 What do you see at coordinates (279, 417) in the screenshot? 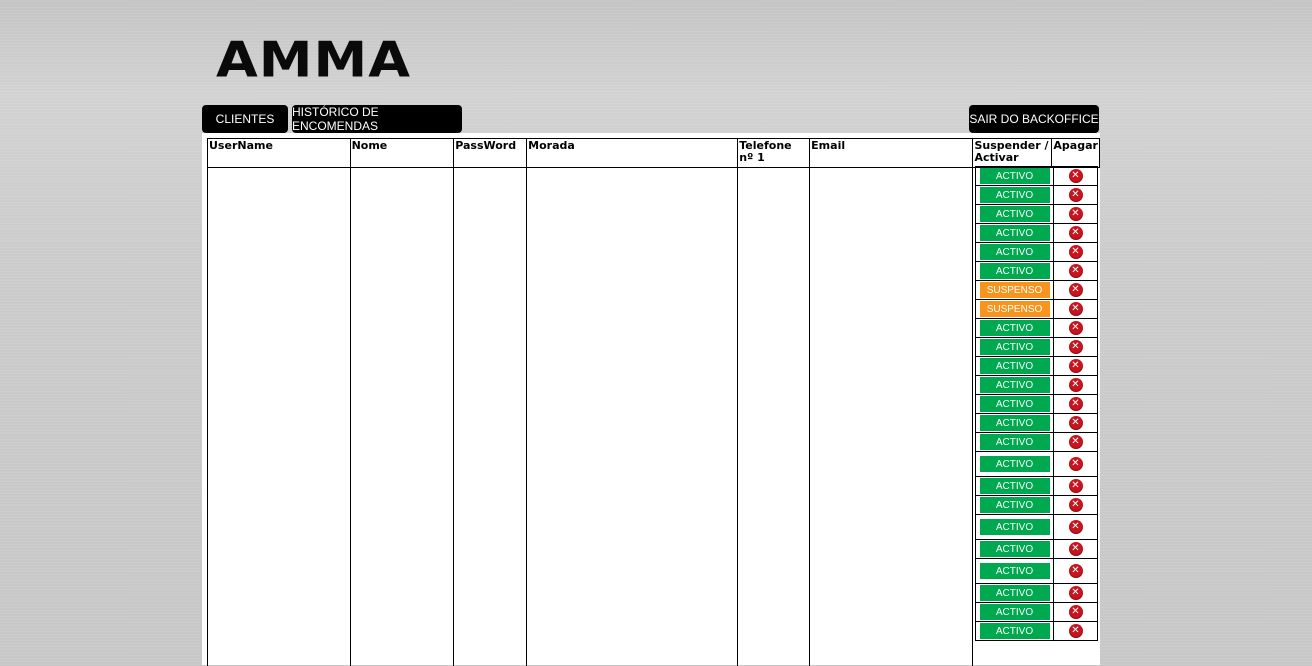
I see `username-column` at bounding box center [279, 417].